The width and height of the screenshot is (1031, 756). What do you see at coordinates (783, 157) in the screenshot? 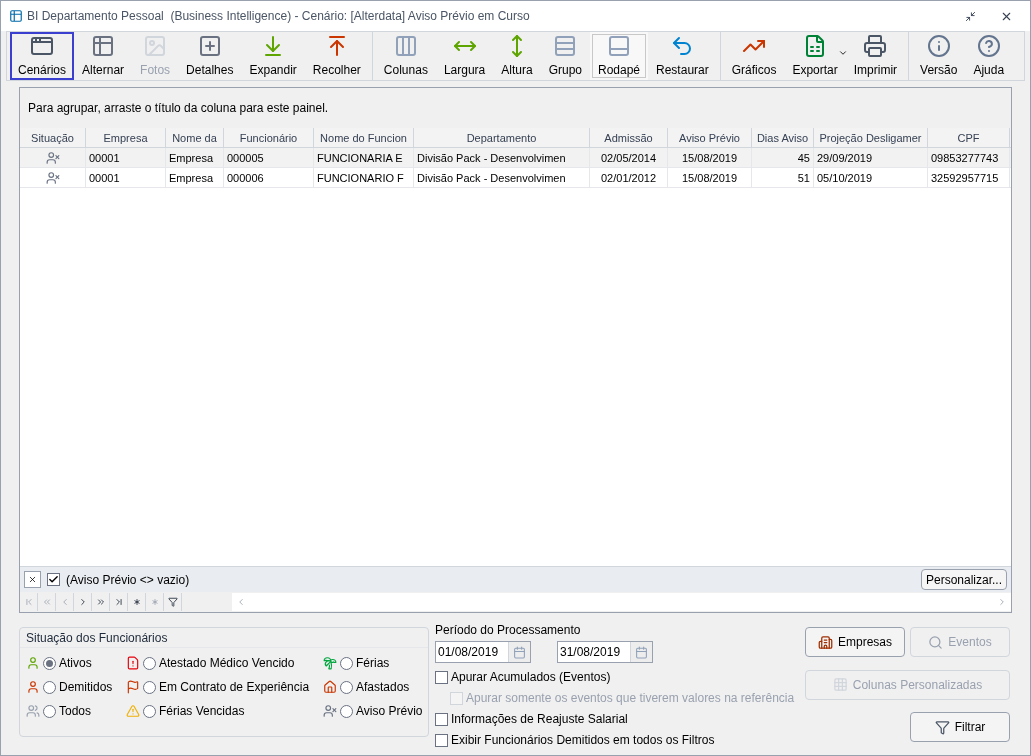
I see `table-cell: 45` at bounding box center [783, 157].